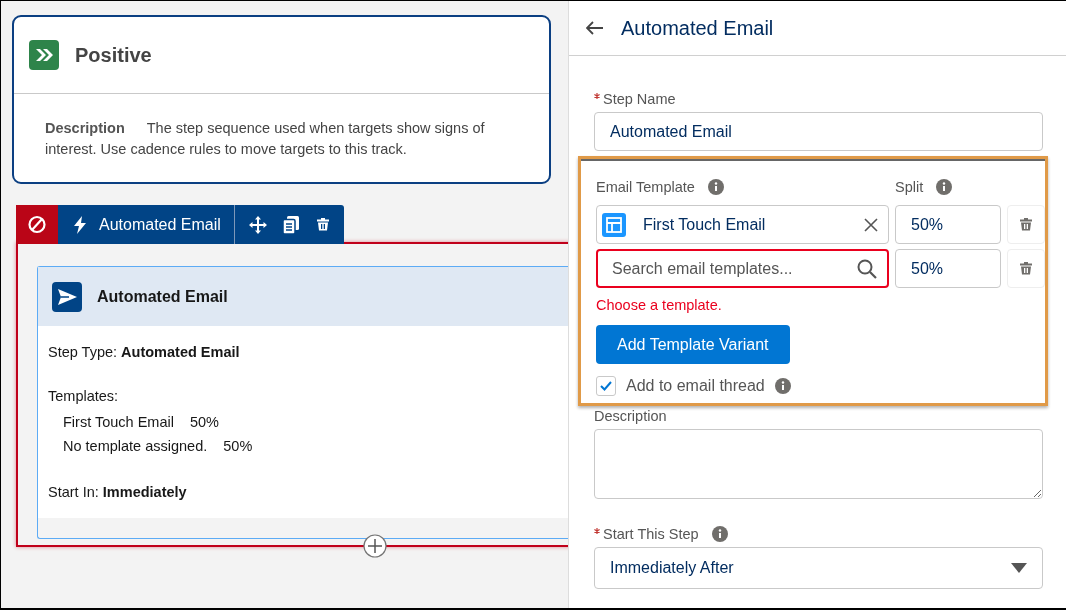 The image size is (1066, 610). Describe the element at coordinates (695, 386) in the screenshot. I see `checkbox-label: Add to email thread` at that location.